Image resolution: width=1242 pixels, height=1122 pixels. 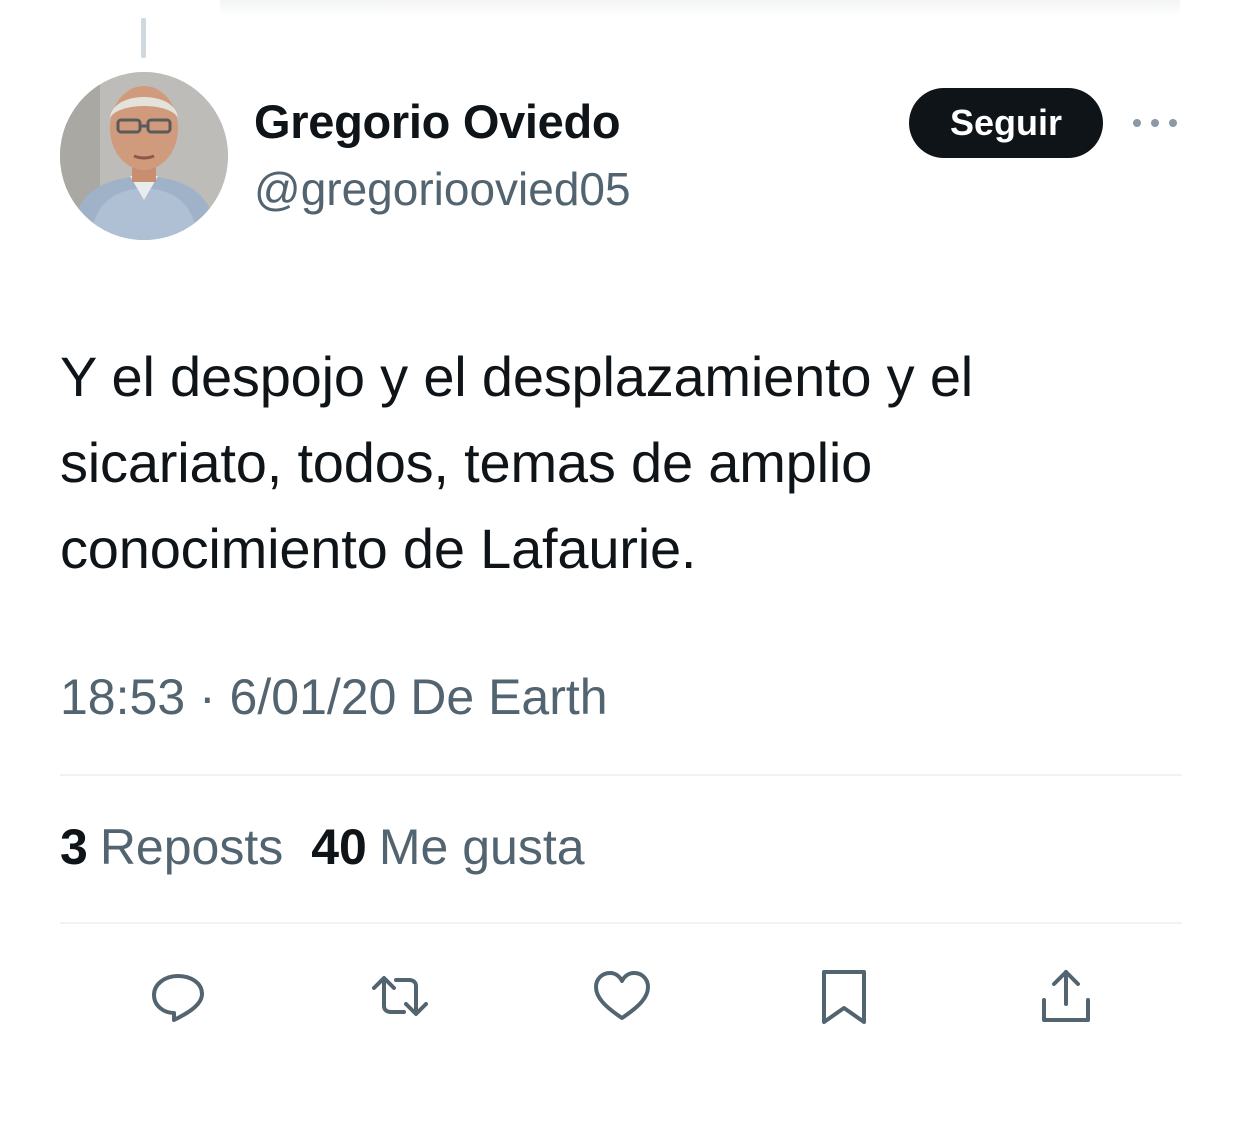 I want to click on author-display-name: Gregorio Oviedo, so click(x=437, y=121).